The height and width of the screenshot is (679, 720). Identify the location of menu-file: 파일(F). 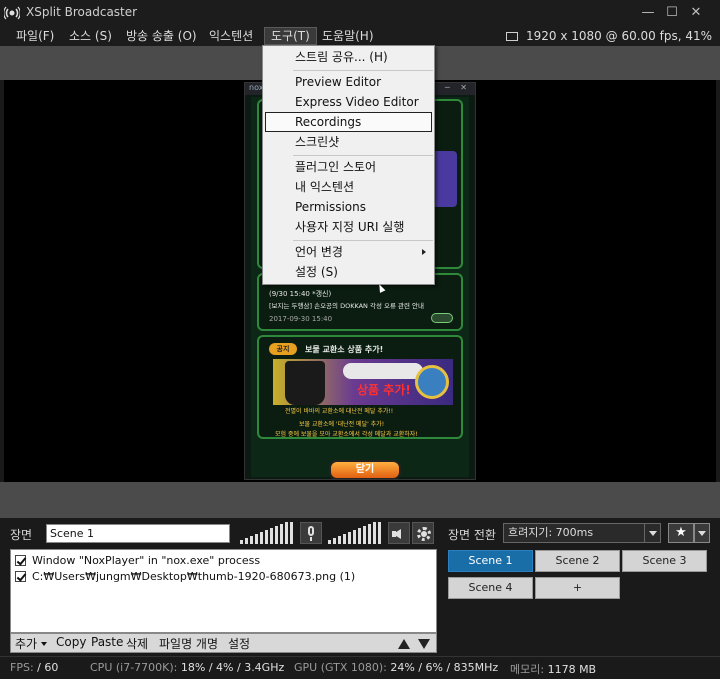
(35, 36).